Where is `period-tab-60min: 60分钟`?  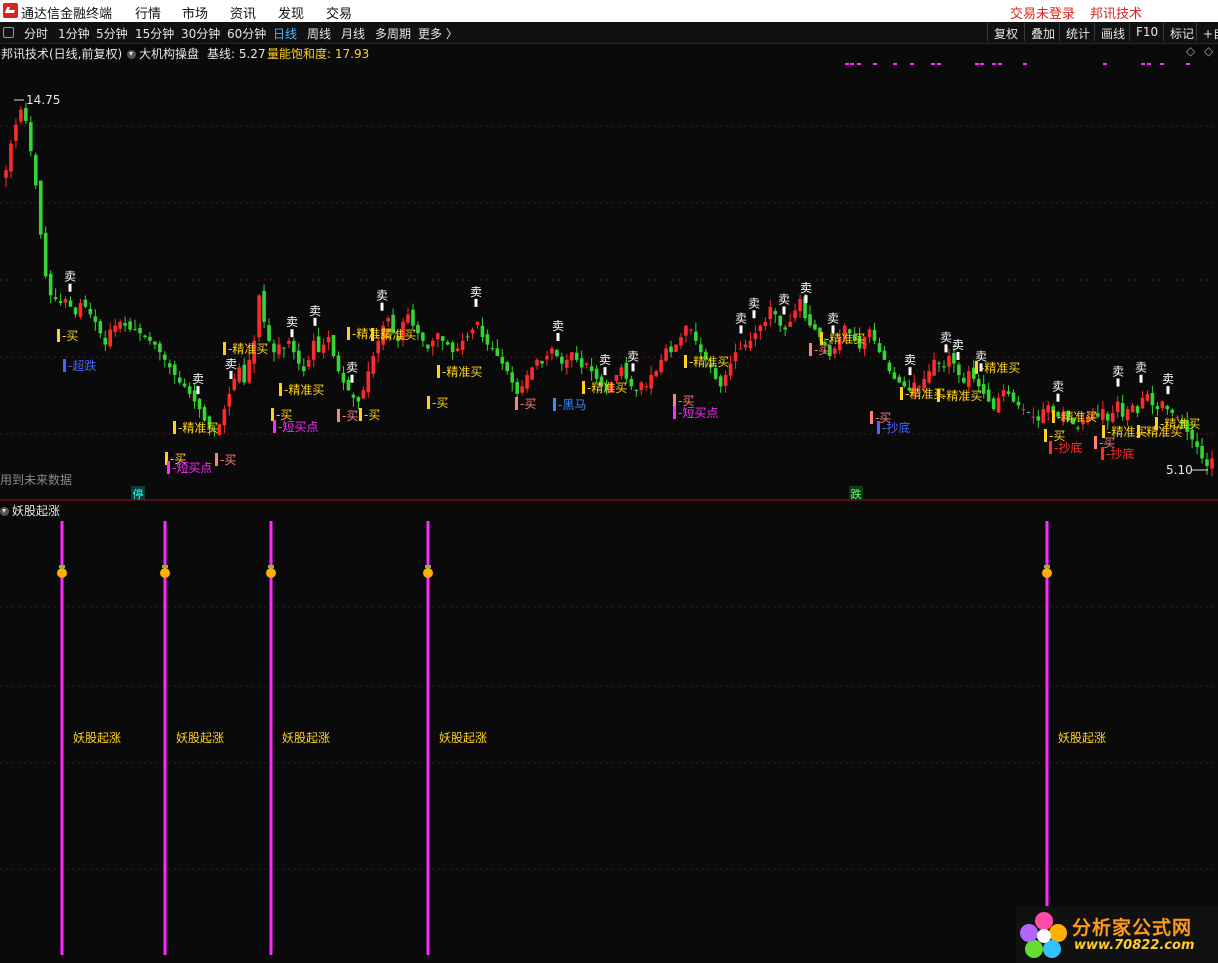
period-tab-60min: 60分钟 is located at coordinates (246, 33).